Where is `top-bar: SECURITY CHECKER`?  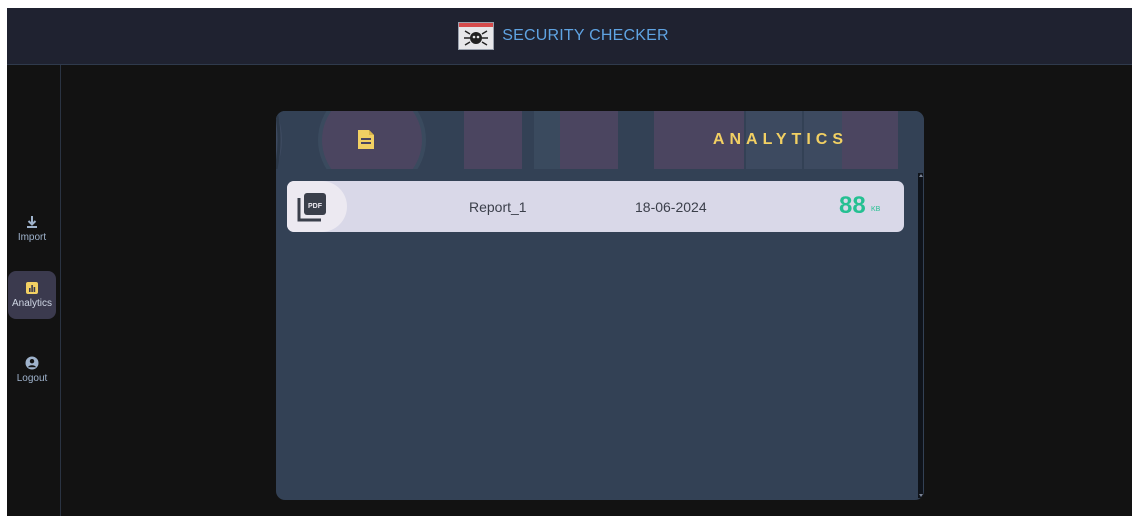 top-bar: SECURITY CHECKER is located at coordinates (569, 36).